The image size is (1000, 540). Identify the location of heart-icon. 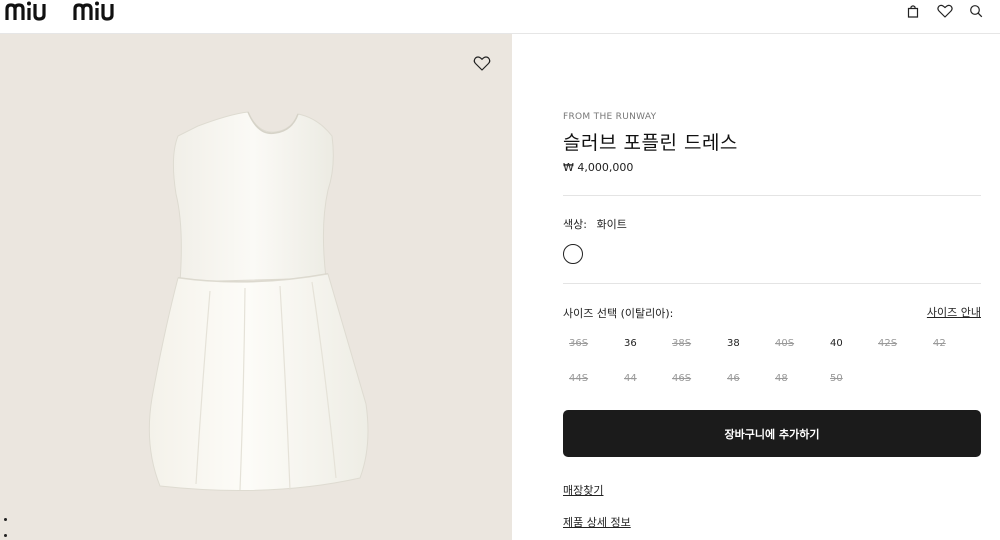
(945, 11).